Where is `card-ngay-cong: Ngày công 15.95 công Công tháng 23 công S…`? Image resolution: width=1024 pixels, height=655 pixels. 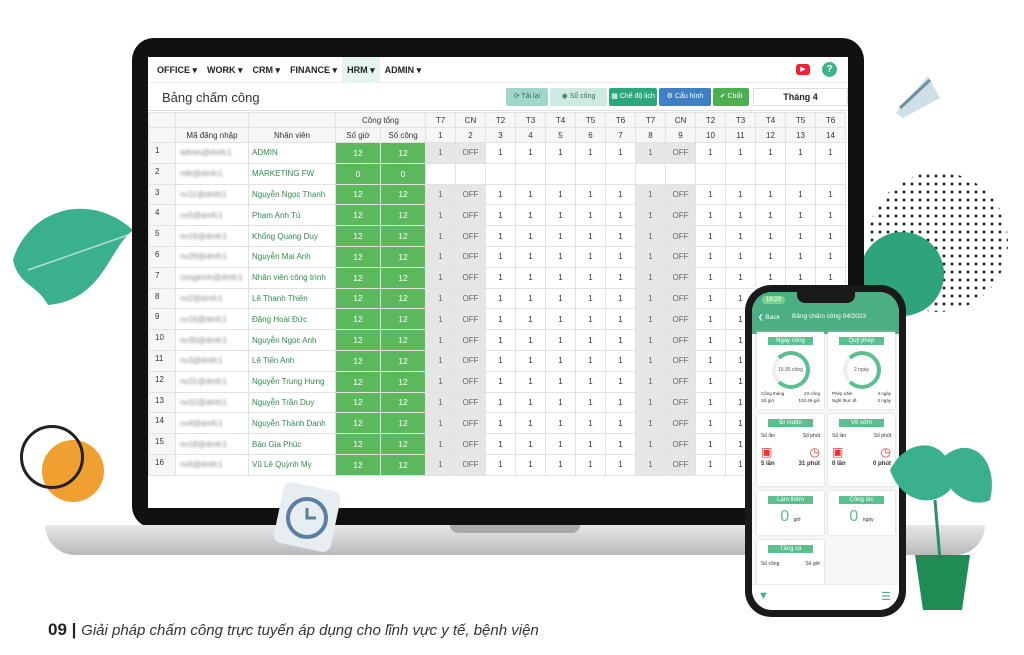
card-ngay-cong: Ngày công 15.95 công Công tháng 23 công S… is located at coordinates (790, 370).